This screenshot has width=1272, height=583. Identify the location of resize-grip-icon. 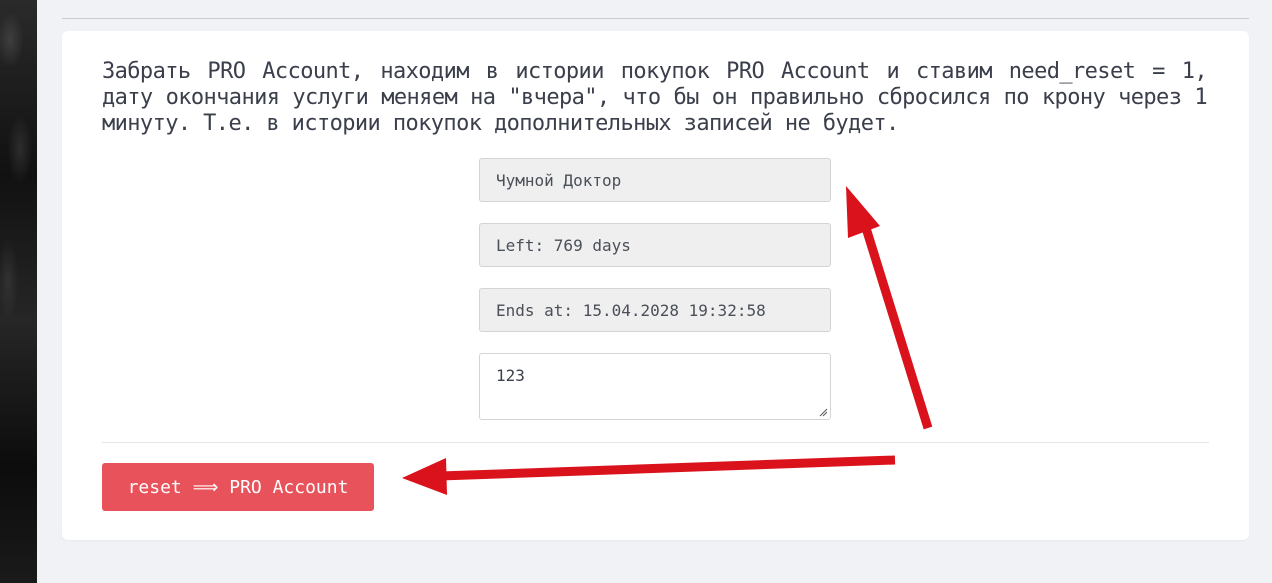
(823, 412).